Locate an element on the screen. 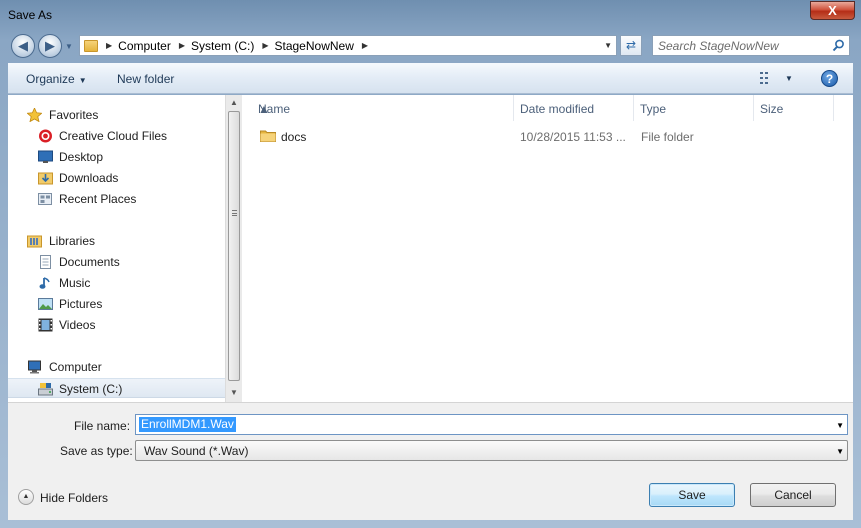 The width and height of the screenshot is (861, 528). save-button: Save is located at coordinates (692, 495).